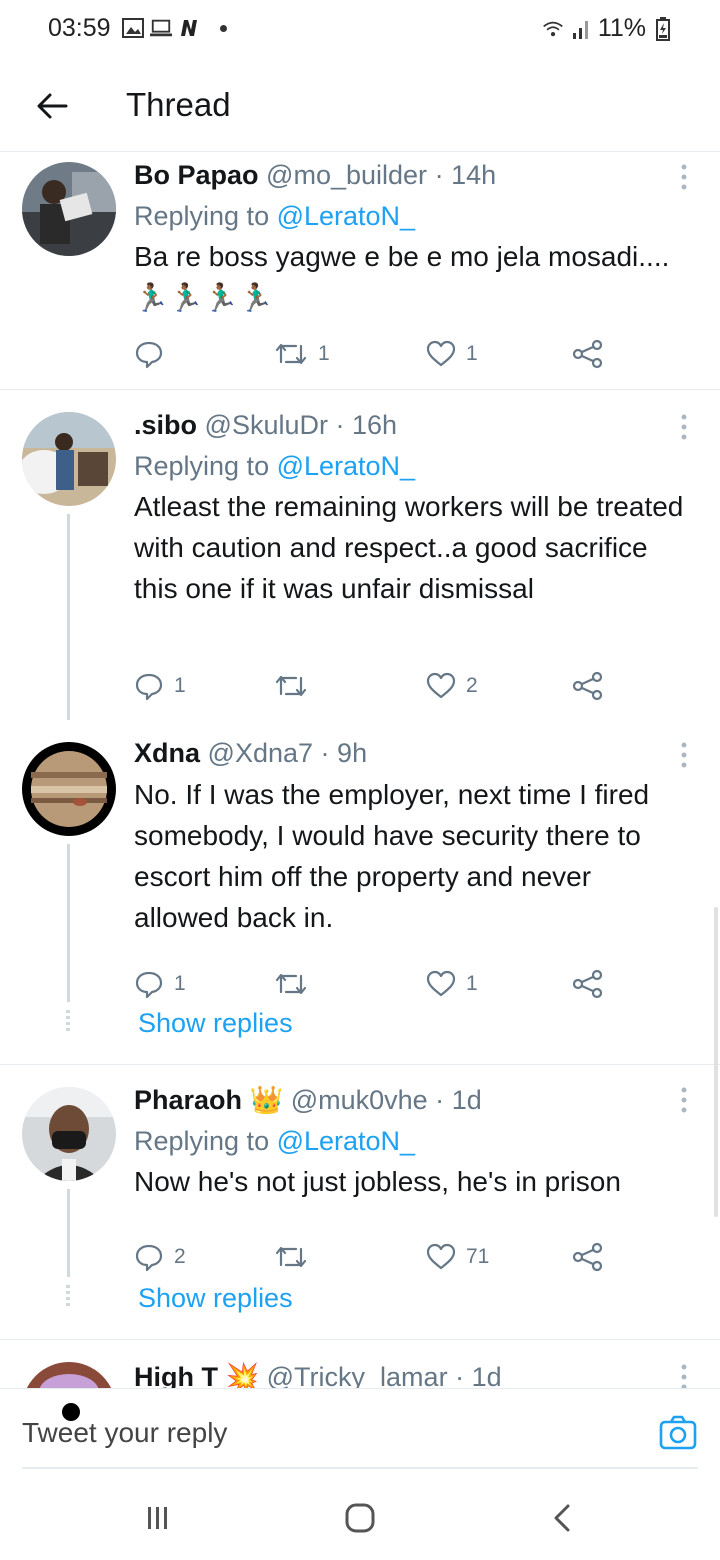 The image size is (720, 1560). Describe the element at coordinates (457, 1257) in the screenshot. I see `like-button: 71` at that location.